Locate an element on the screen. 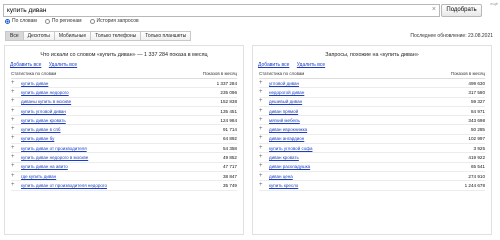  radio-label: История запросов is located at coordinates (118, 21).